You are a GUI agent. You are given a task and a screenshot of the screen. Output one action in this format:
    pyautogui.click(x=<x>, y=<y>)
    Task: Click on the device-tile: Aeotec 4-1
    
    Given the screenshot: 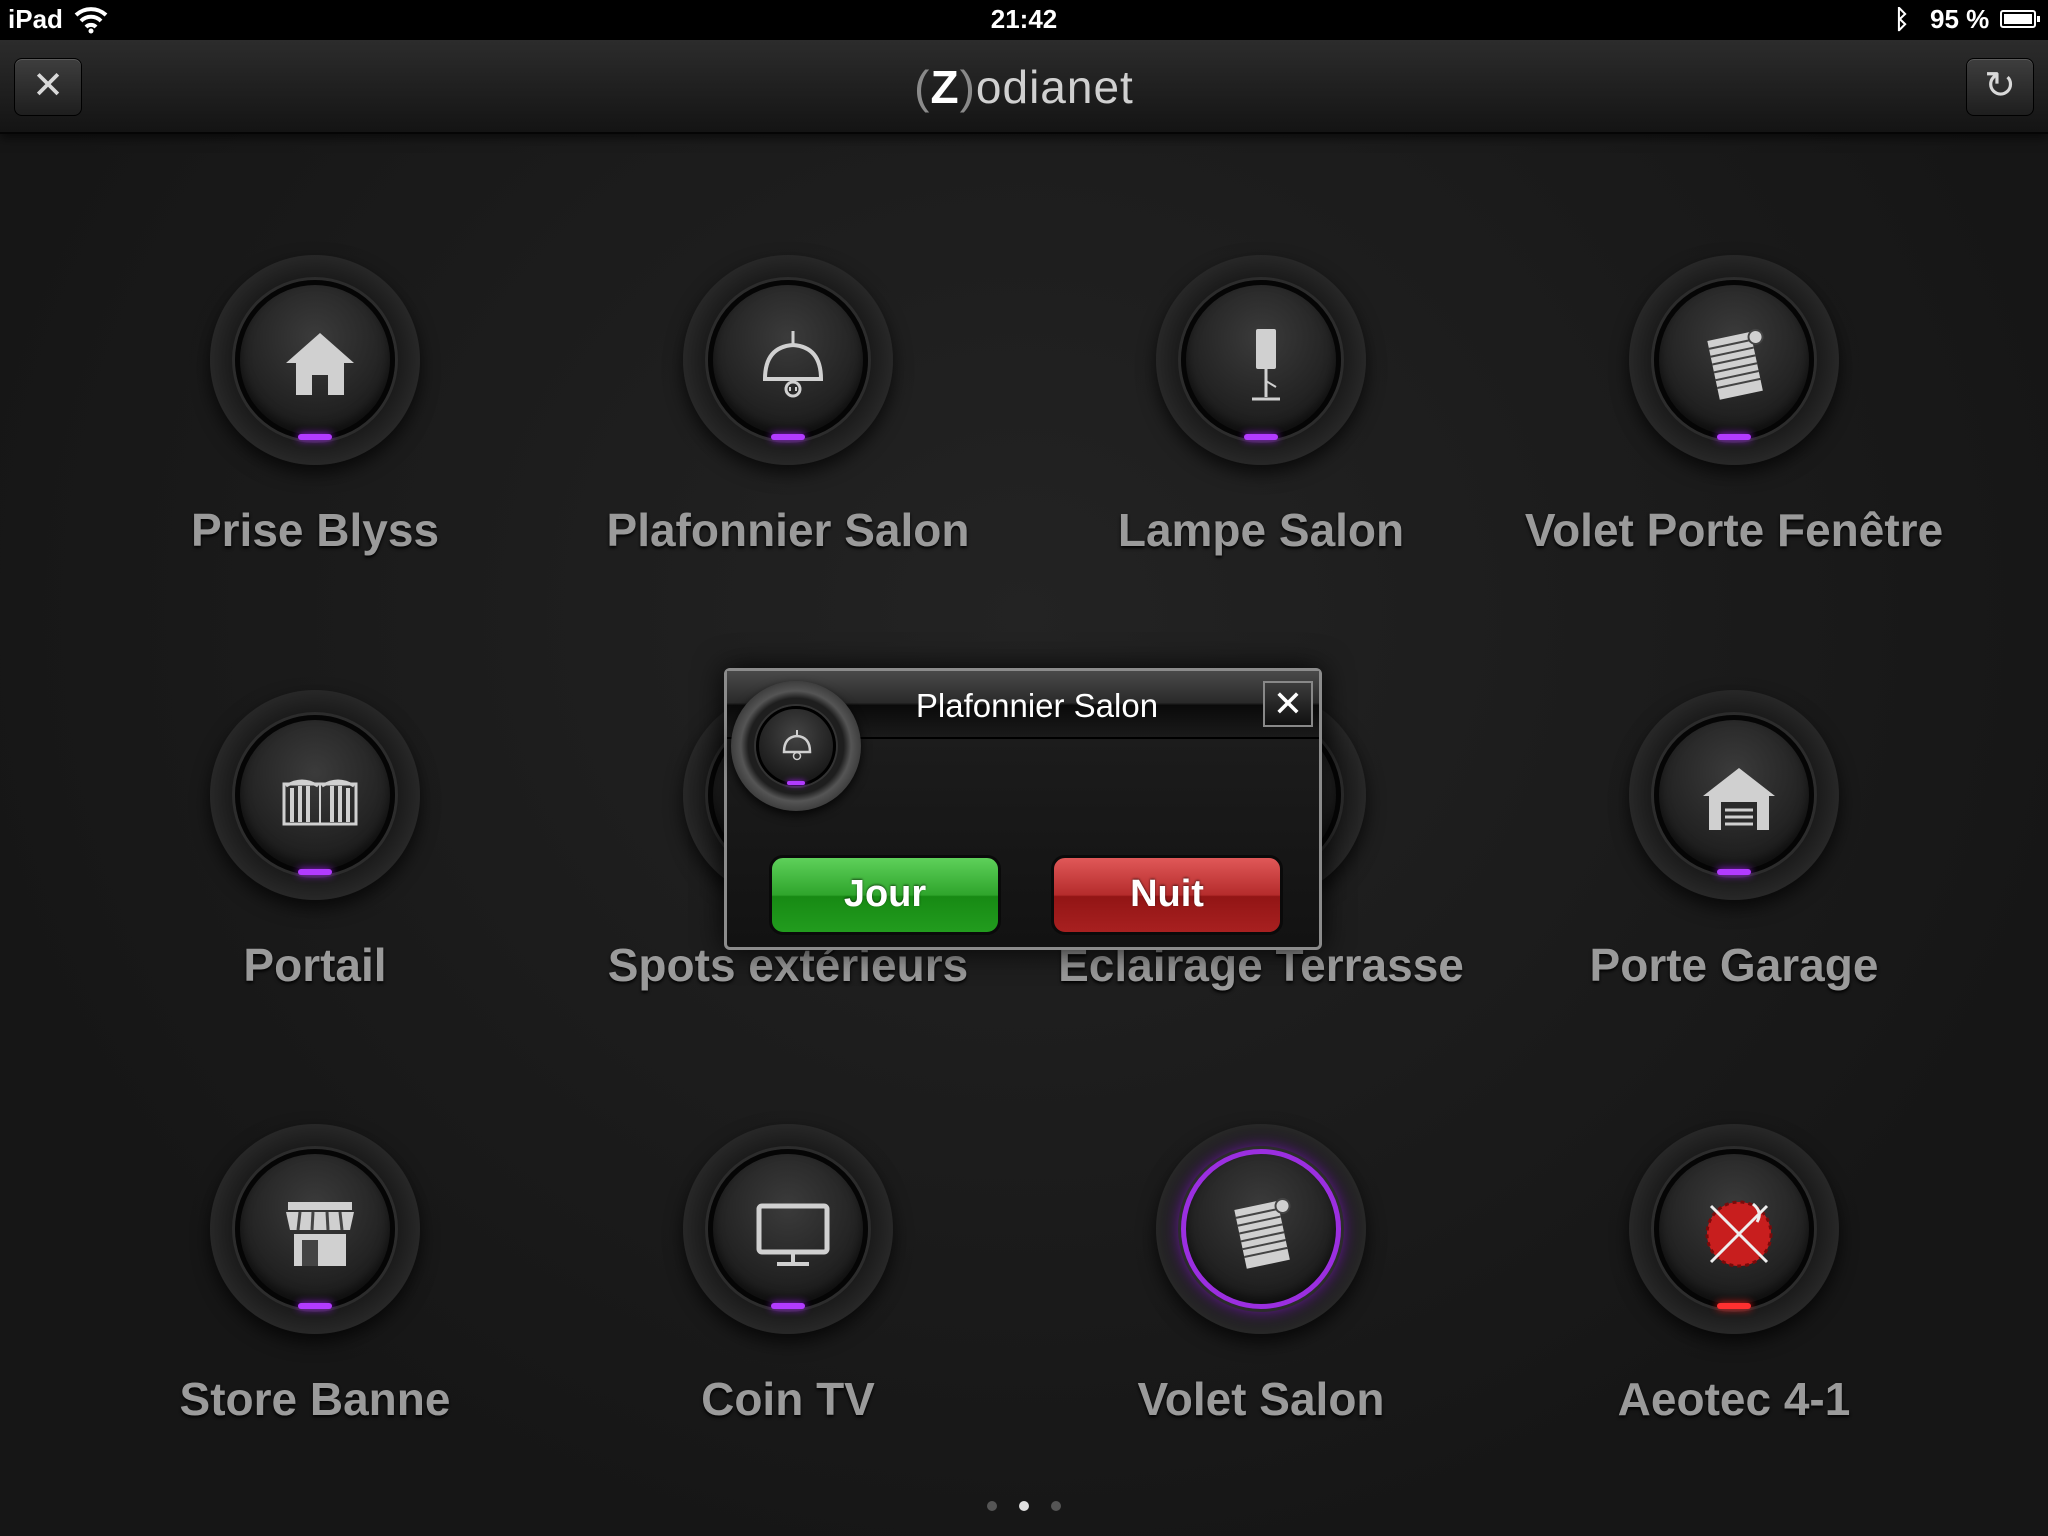 What is the action you would take?
    pyautogui.click(x=1734, y=1294)
    